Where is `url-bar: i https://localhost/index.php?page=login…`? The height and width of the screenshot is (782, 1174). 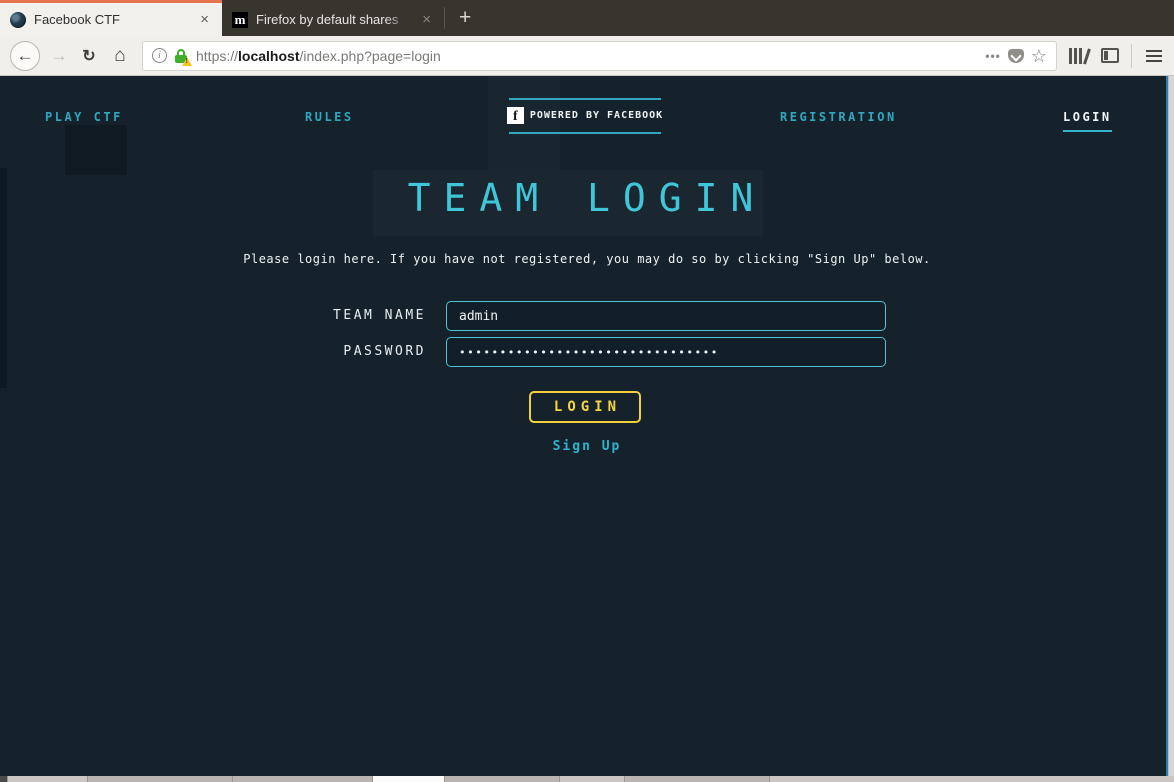
url-bar: i https://localhost/index.php?page=login… is located at coordinates (599, 55).